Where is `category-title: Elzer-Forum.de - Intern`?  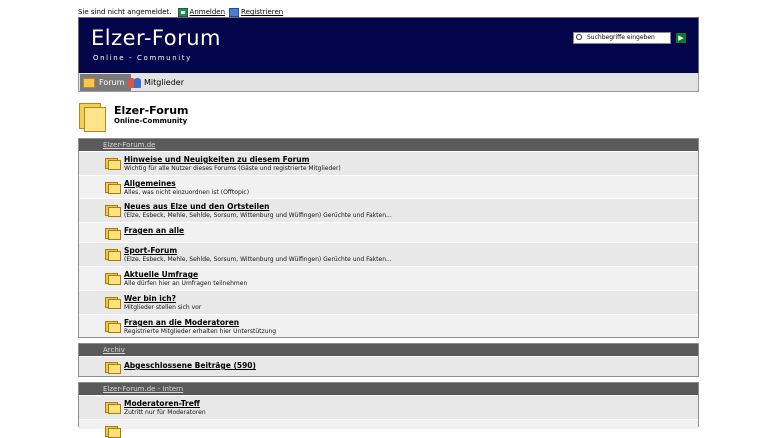 category-title: Elzer-Forum.de - Intern is located at coordinates (388, 389).